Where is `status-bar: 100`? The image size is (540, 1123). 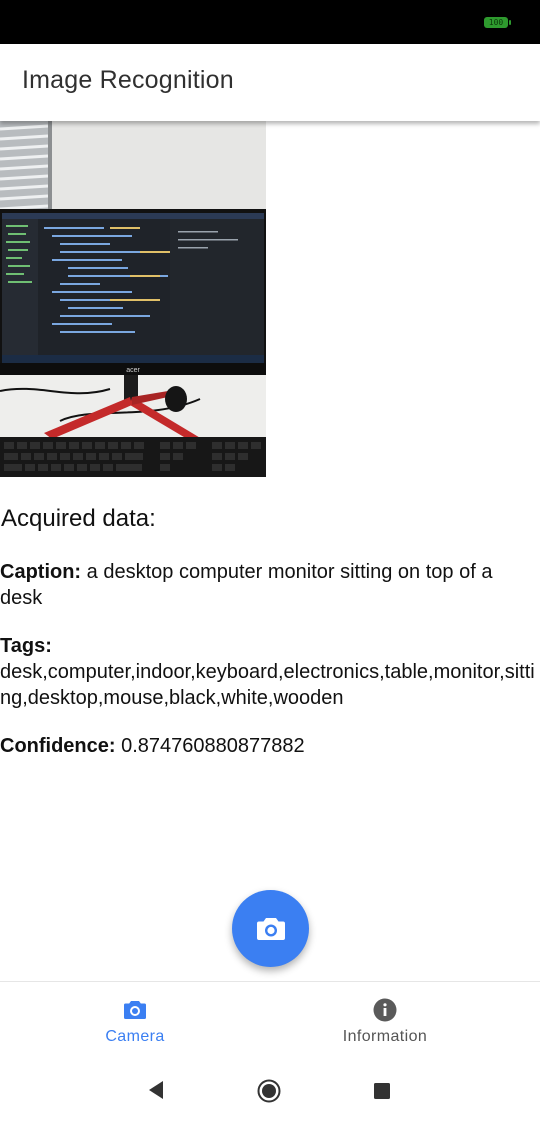 status-bar: 100 is located at coordinates (270, 22).